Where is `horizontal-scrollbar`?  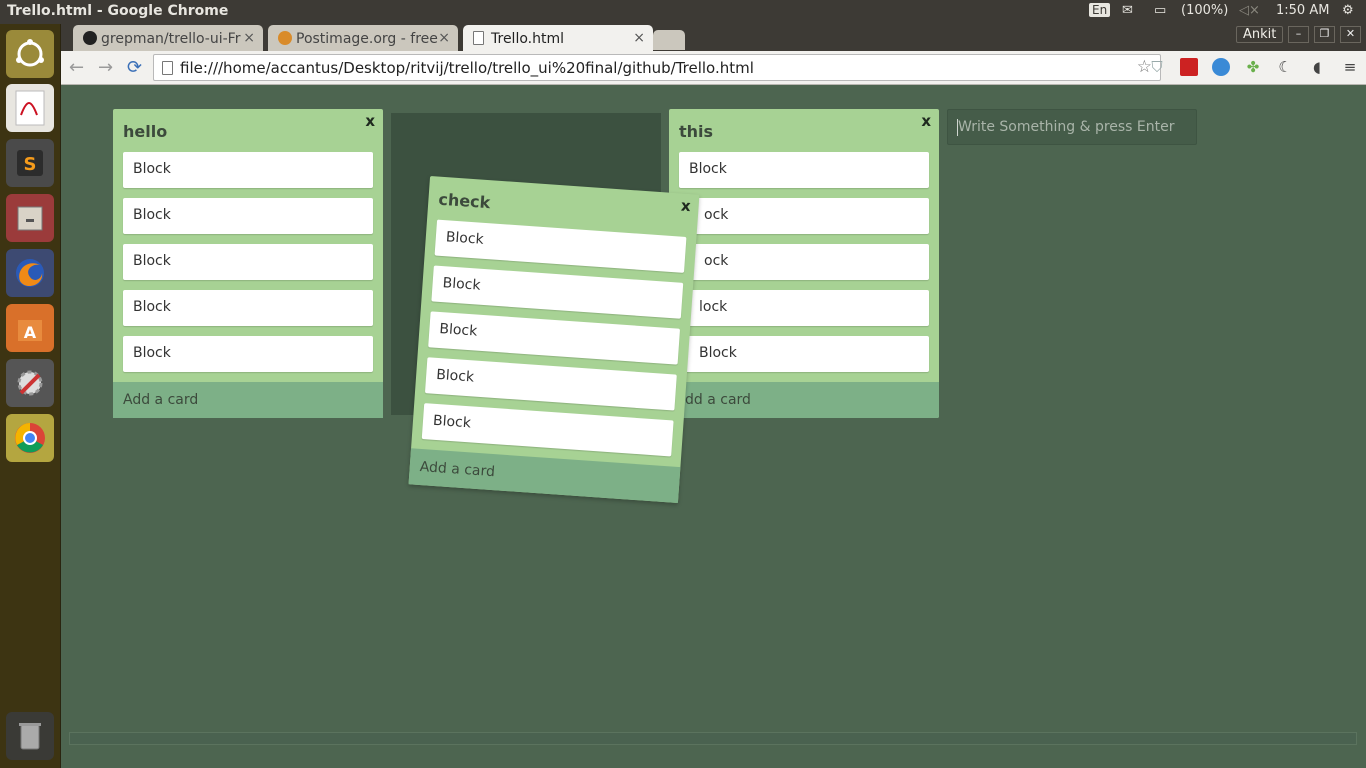
horizontal-scrollbar is located at coordinates (713, 738).